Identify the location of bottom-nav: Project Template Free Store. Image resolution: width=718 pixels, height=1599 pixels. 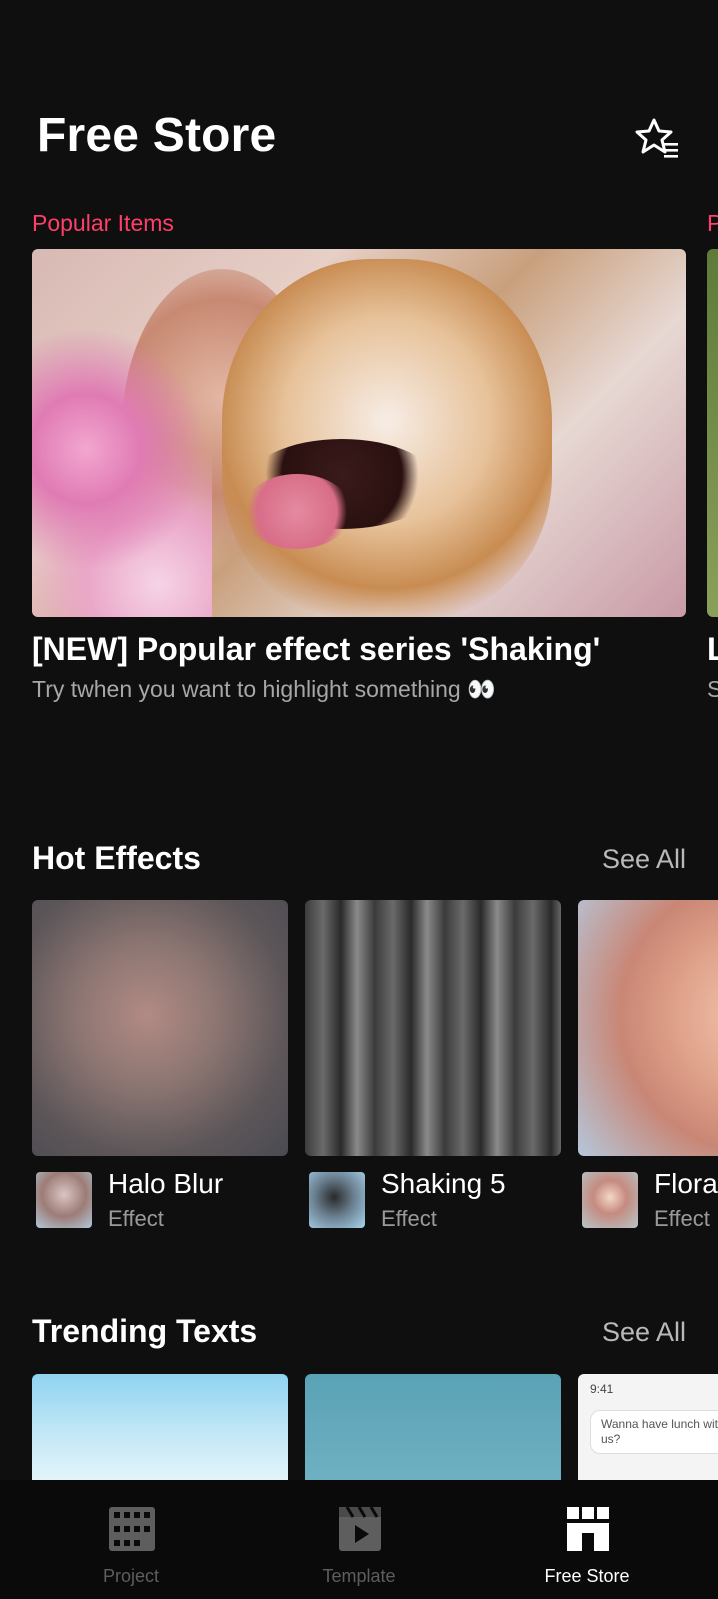
(359, 1539).